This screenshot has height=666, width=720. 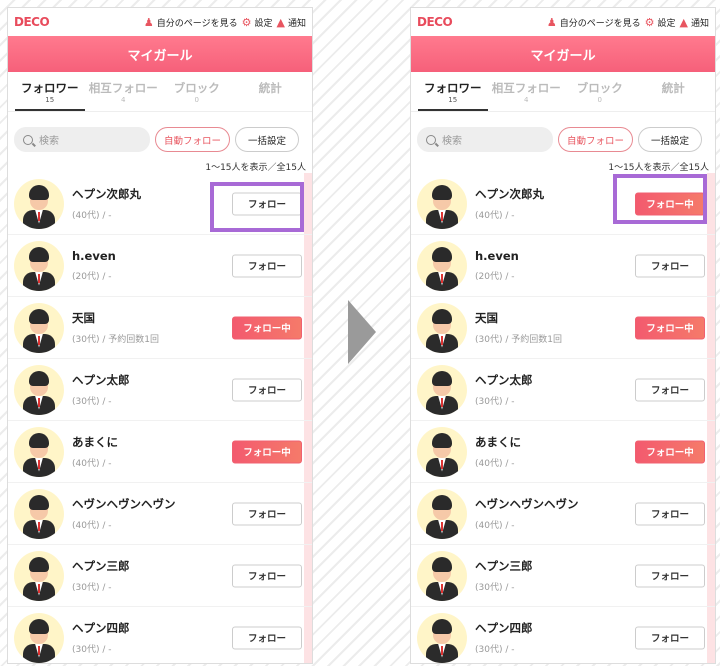 What do you see at coordinates (649, 22) in the screenshot?
I see `gear-icon: ⚙` at bounding box center [649, 22].